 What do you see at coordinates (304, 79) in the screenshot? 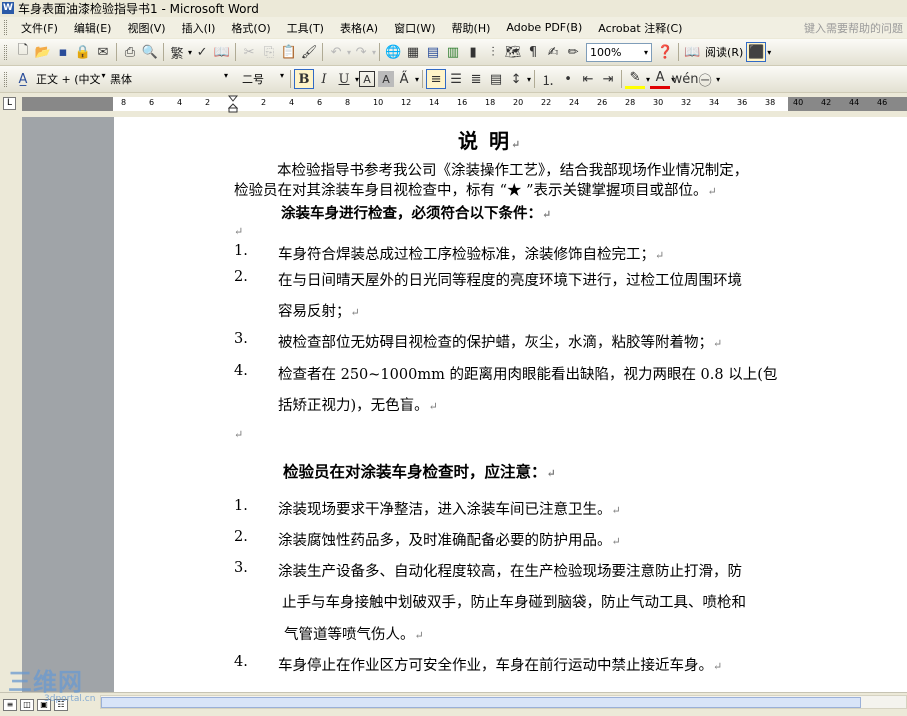
I see `bold-icon: B` at bounding box center [304, 79].